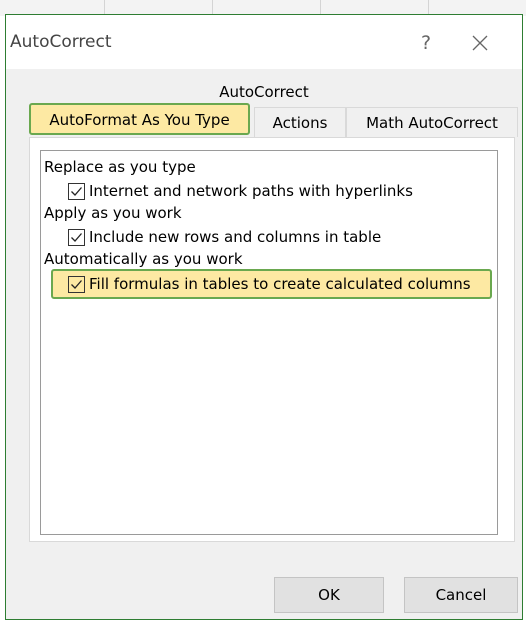 This screenshot has width=526, height=620. What do you see at coordinates (432, 122) in the screenshot?
I see `tab-math-autocorrect: Math AutoCorrect` at bounding box center [432, 122].